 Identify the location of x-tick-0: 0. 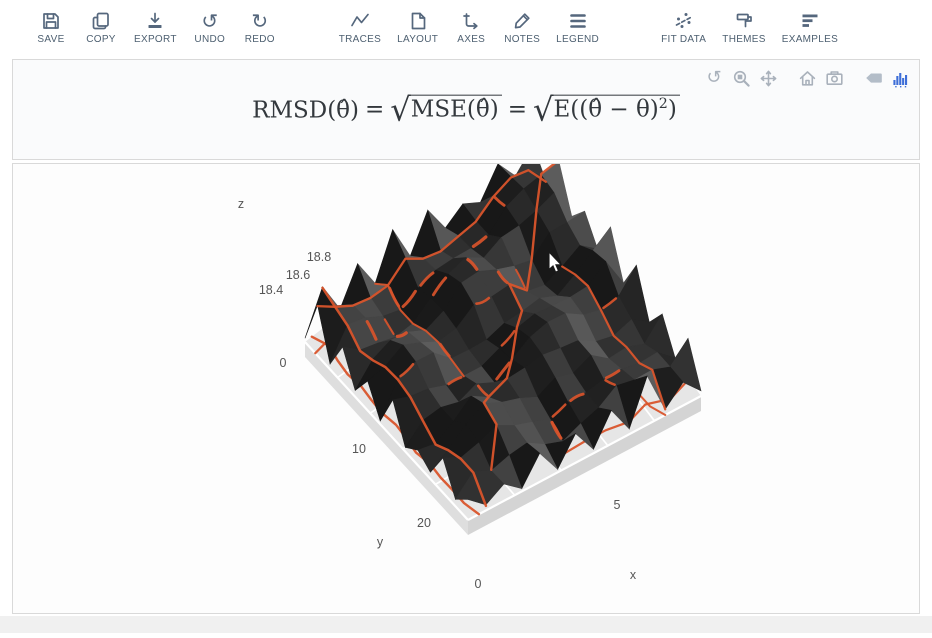
(478, 584).